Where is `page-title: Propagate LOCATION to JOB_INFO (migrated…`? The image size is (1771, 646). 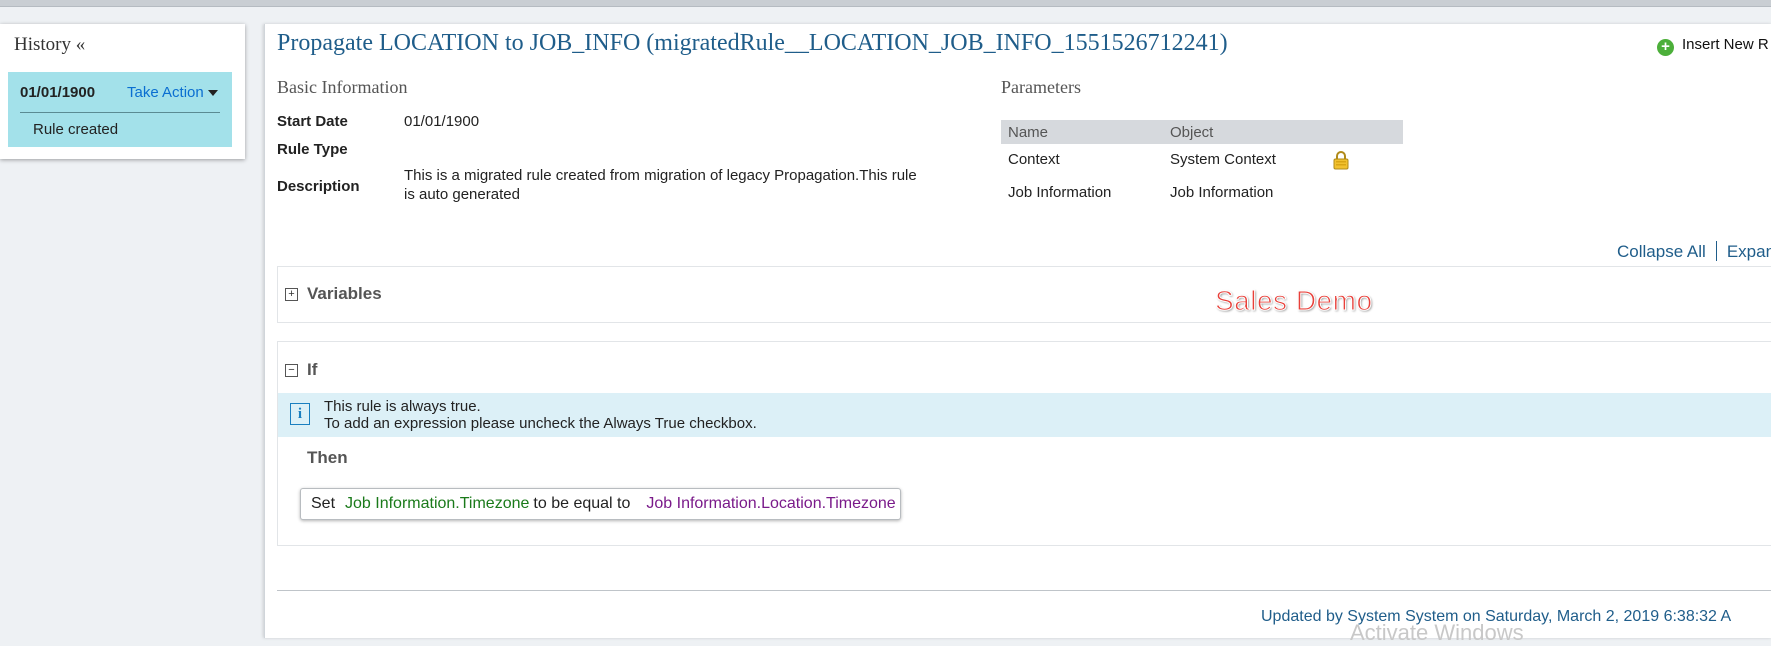
page-title: Propagate LOCATION to JOB_INFO (migrated… is located at coordinates (752, 43).